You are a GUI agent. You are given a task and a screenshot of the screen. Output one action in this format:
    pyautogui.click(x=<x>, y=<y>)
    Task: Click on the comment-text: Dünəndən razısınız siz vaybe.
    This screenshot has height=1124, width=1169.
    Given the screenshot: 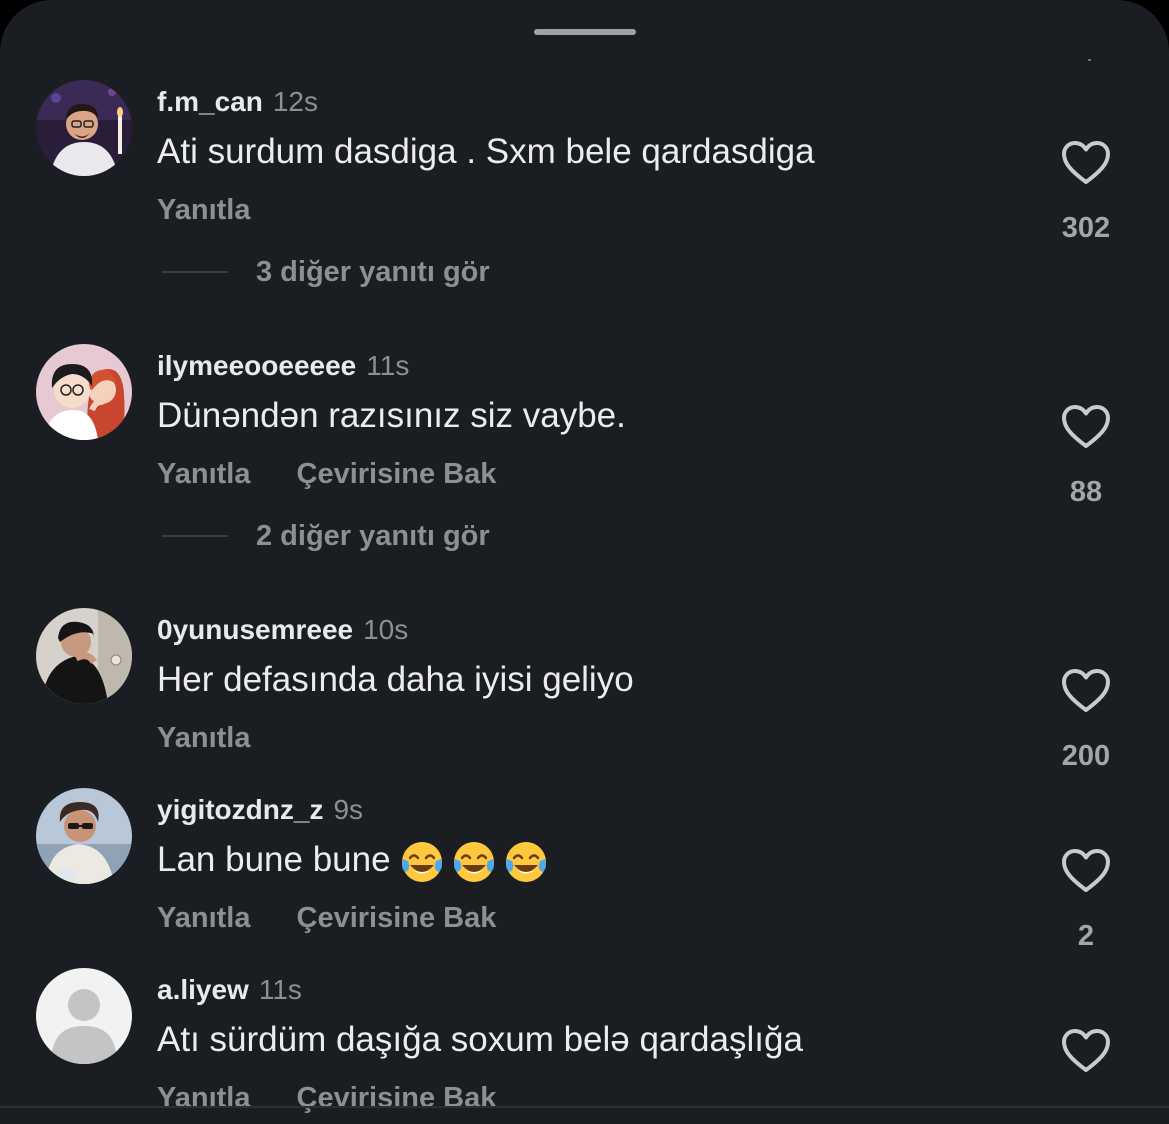 What is the action you would take?
    pyautogui.click(x=391, y=415)
    